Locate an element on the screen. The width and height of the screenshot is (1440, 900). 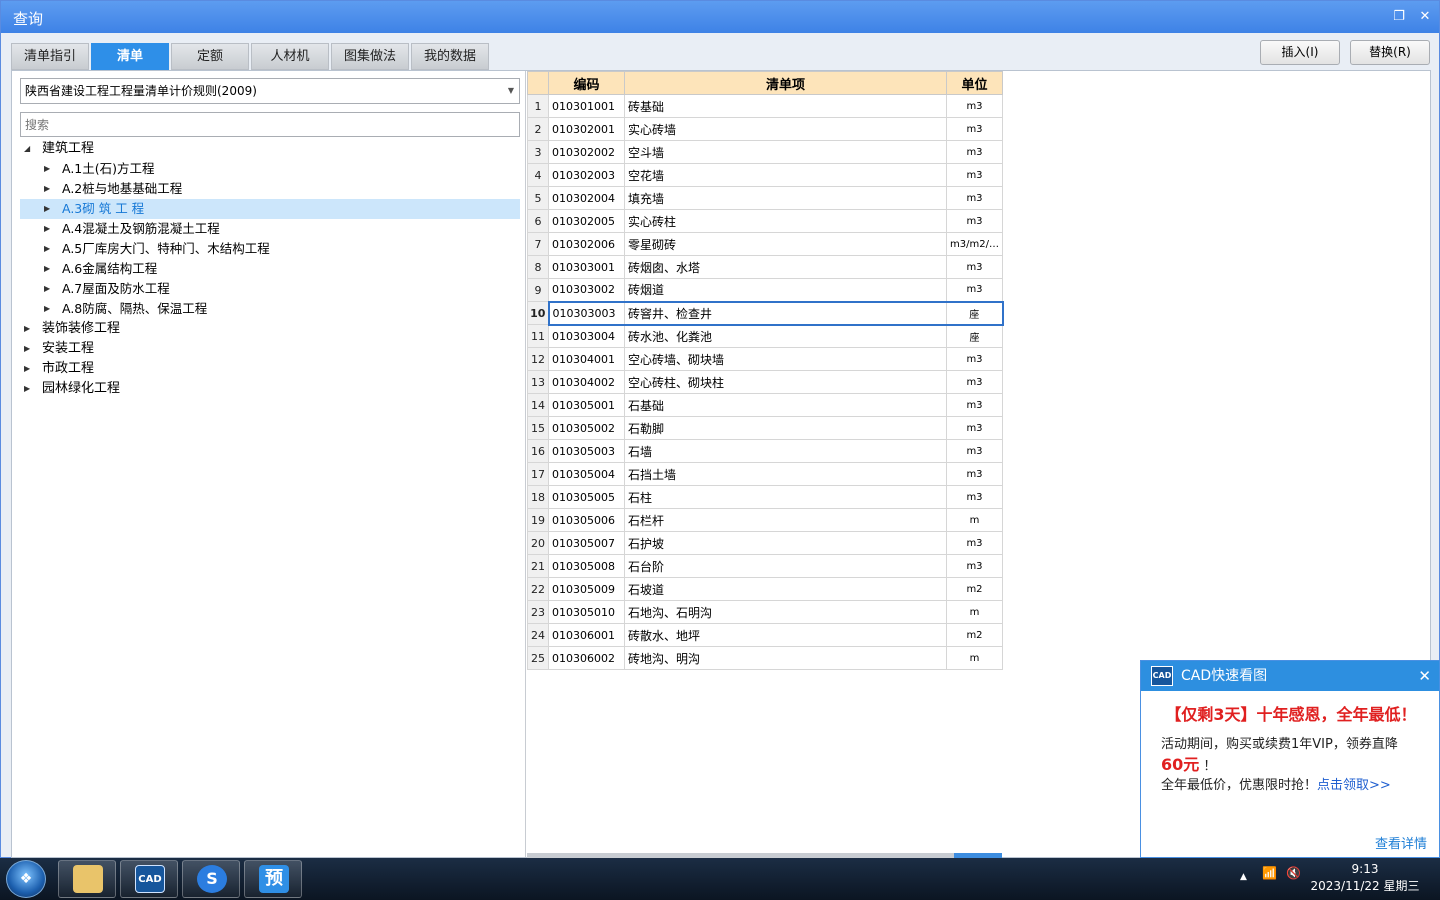
item-cell: 填充墙 is located at coordinates (785, 198).